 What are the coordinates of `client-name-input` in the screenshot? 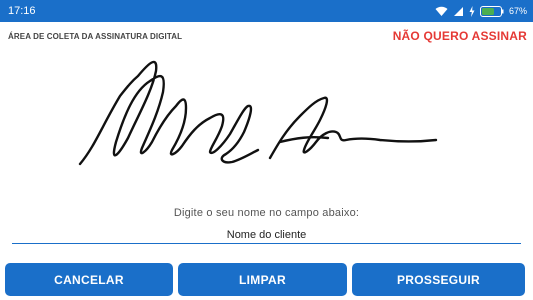 It's located at (266, 235).